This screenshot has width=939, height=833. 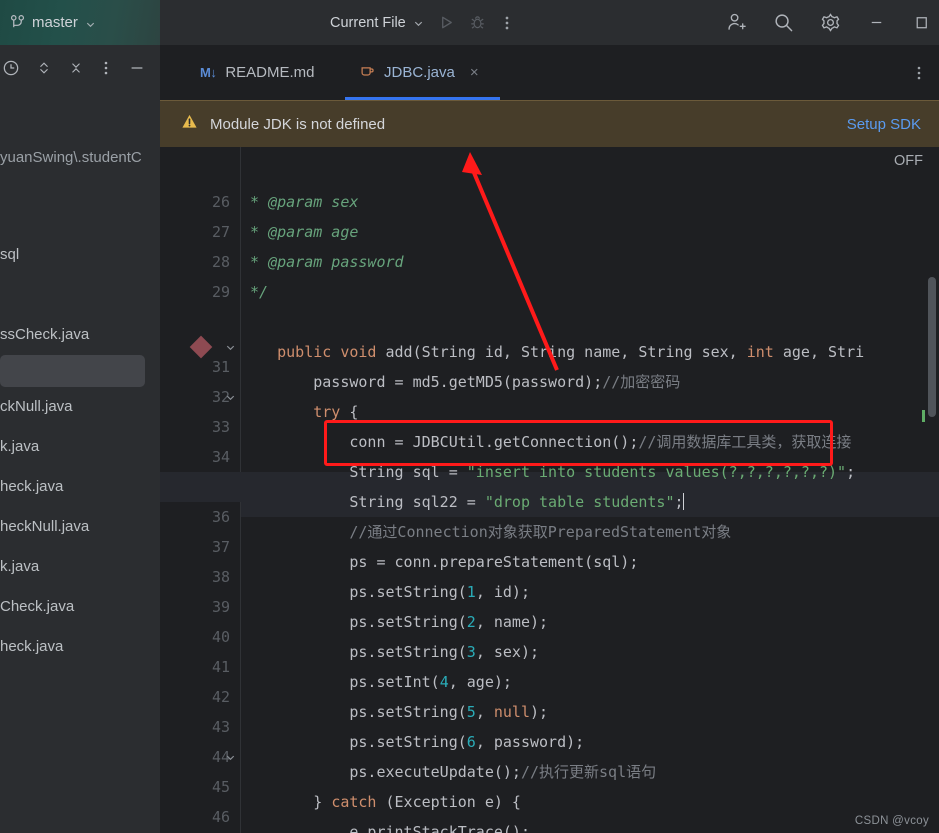 I want to click on code-token: ;, so click(x=851, y=472).